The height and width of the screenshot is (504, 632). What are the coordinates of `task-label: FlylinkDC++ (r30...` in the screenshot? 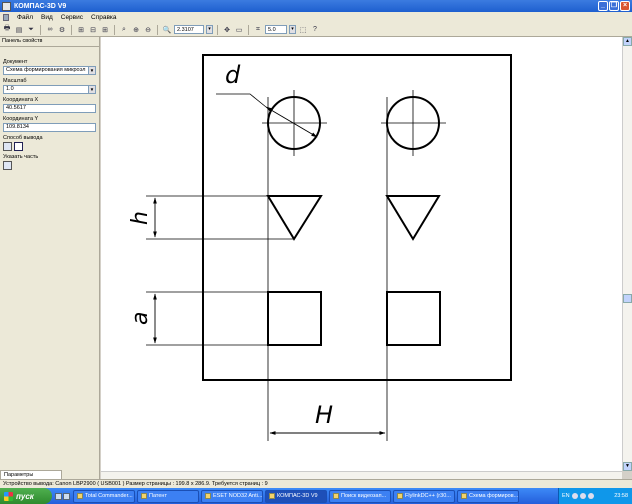 It's located at (428, 496).